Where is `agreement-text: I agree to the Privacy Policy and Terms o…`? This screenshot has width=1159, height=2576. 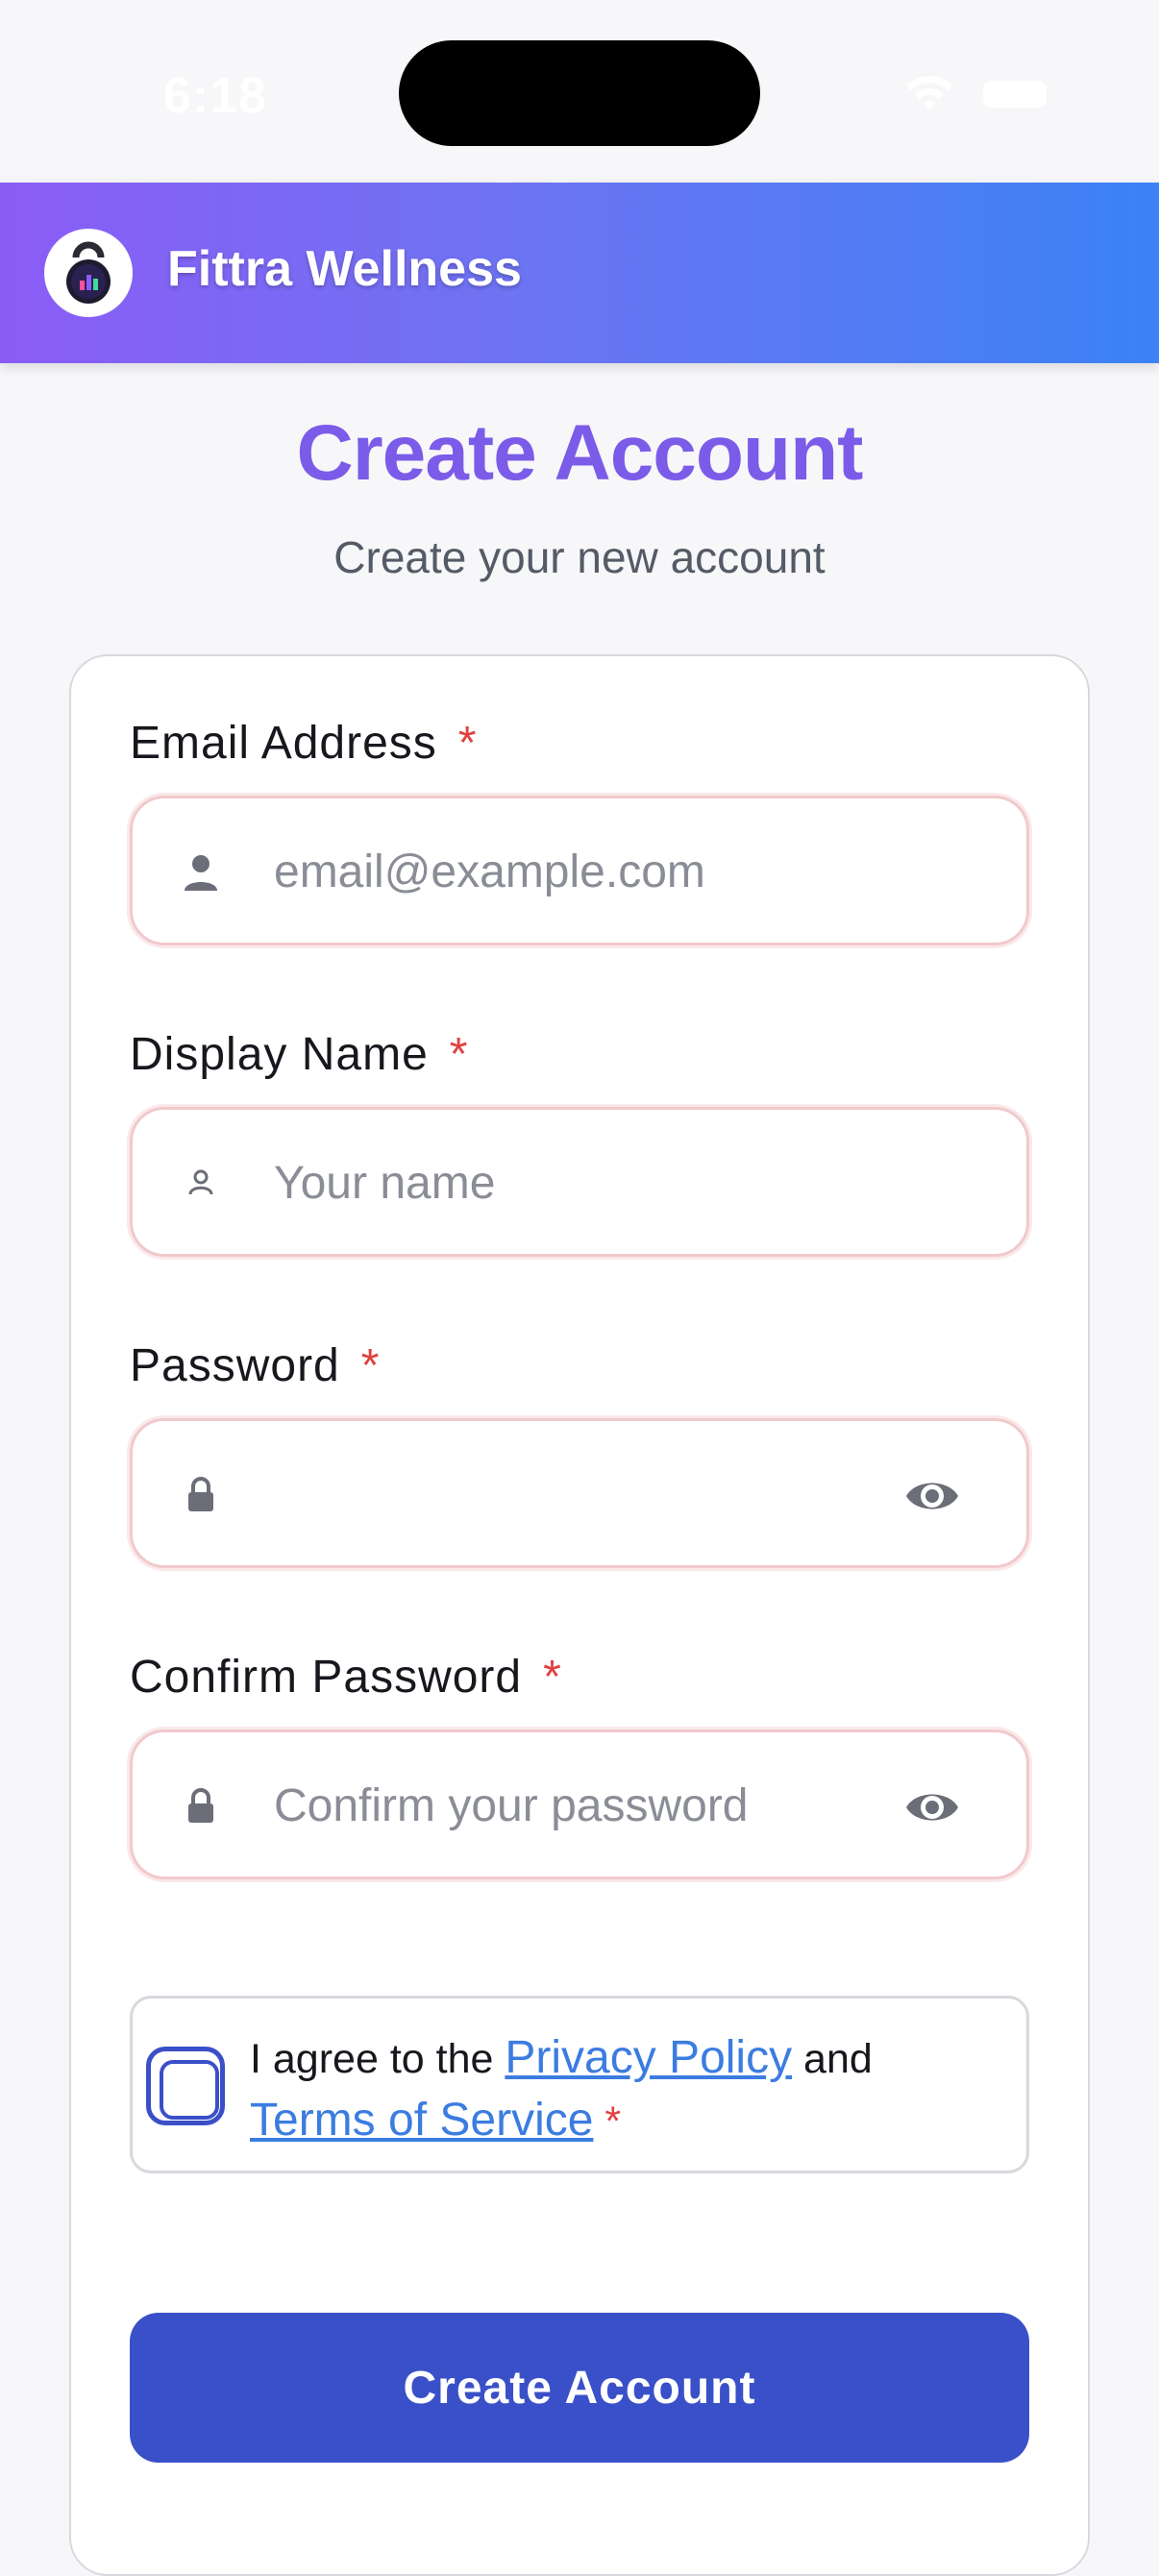 agreement-text: I agree to the Privacy Policy and Terms o… is located at coordinates (561, 2089).